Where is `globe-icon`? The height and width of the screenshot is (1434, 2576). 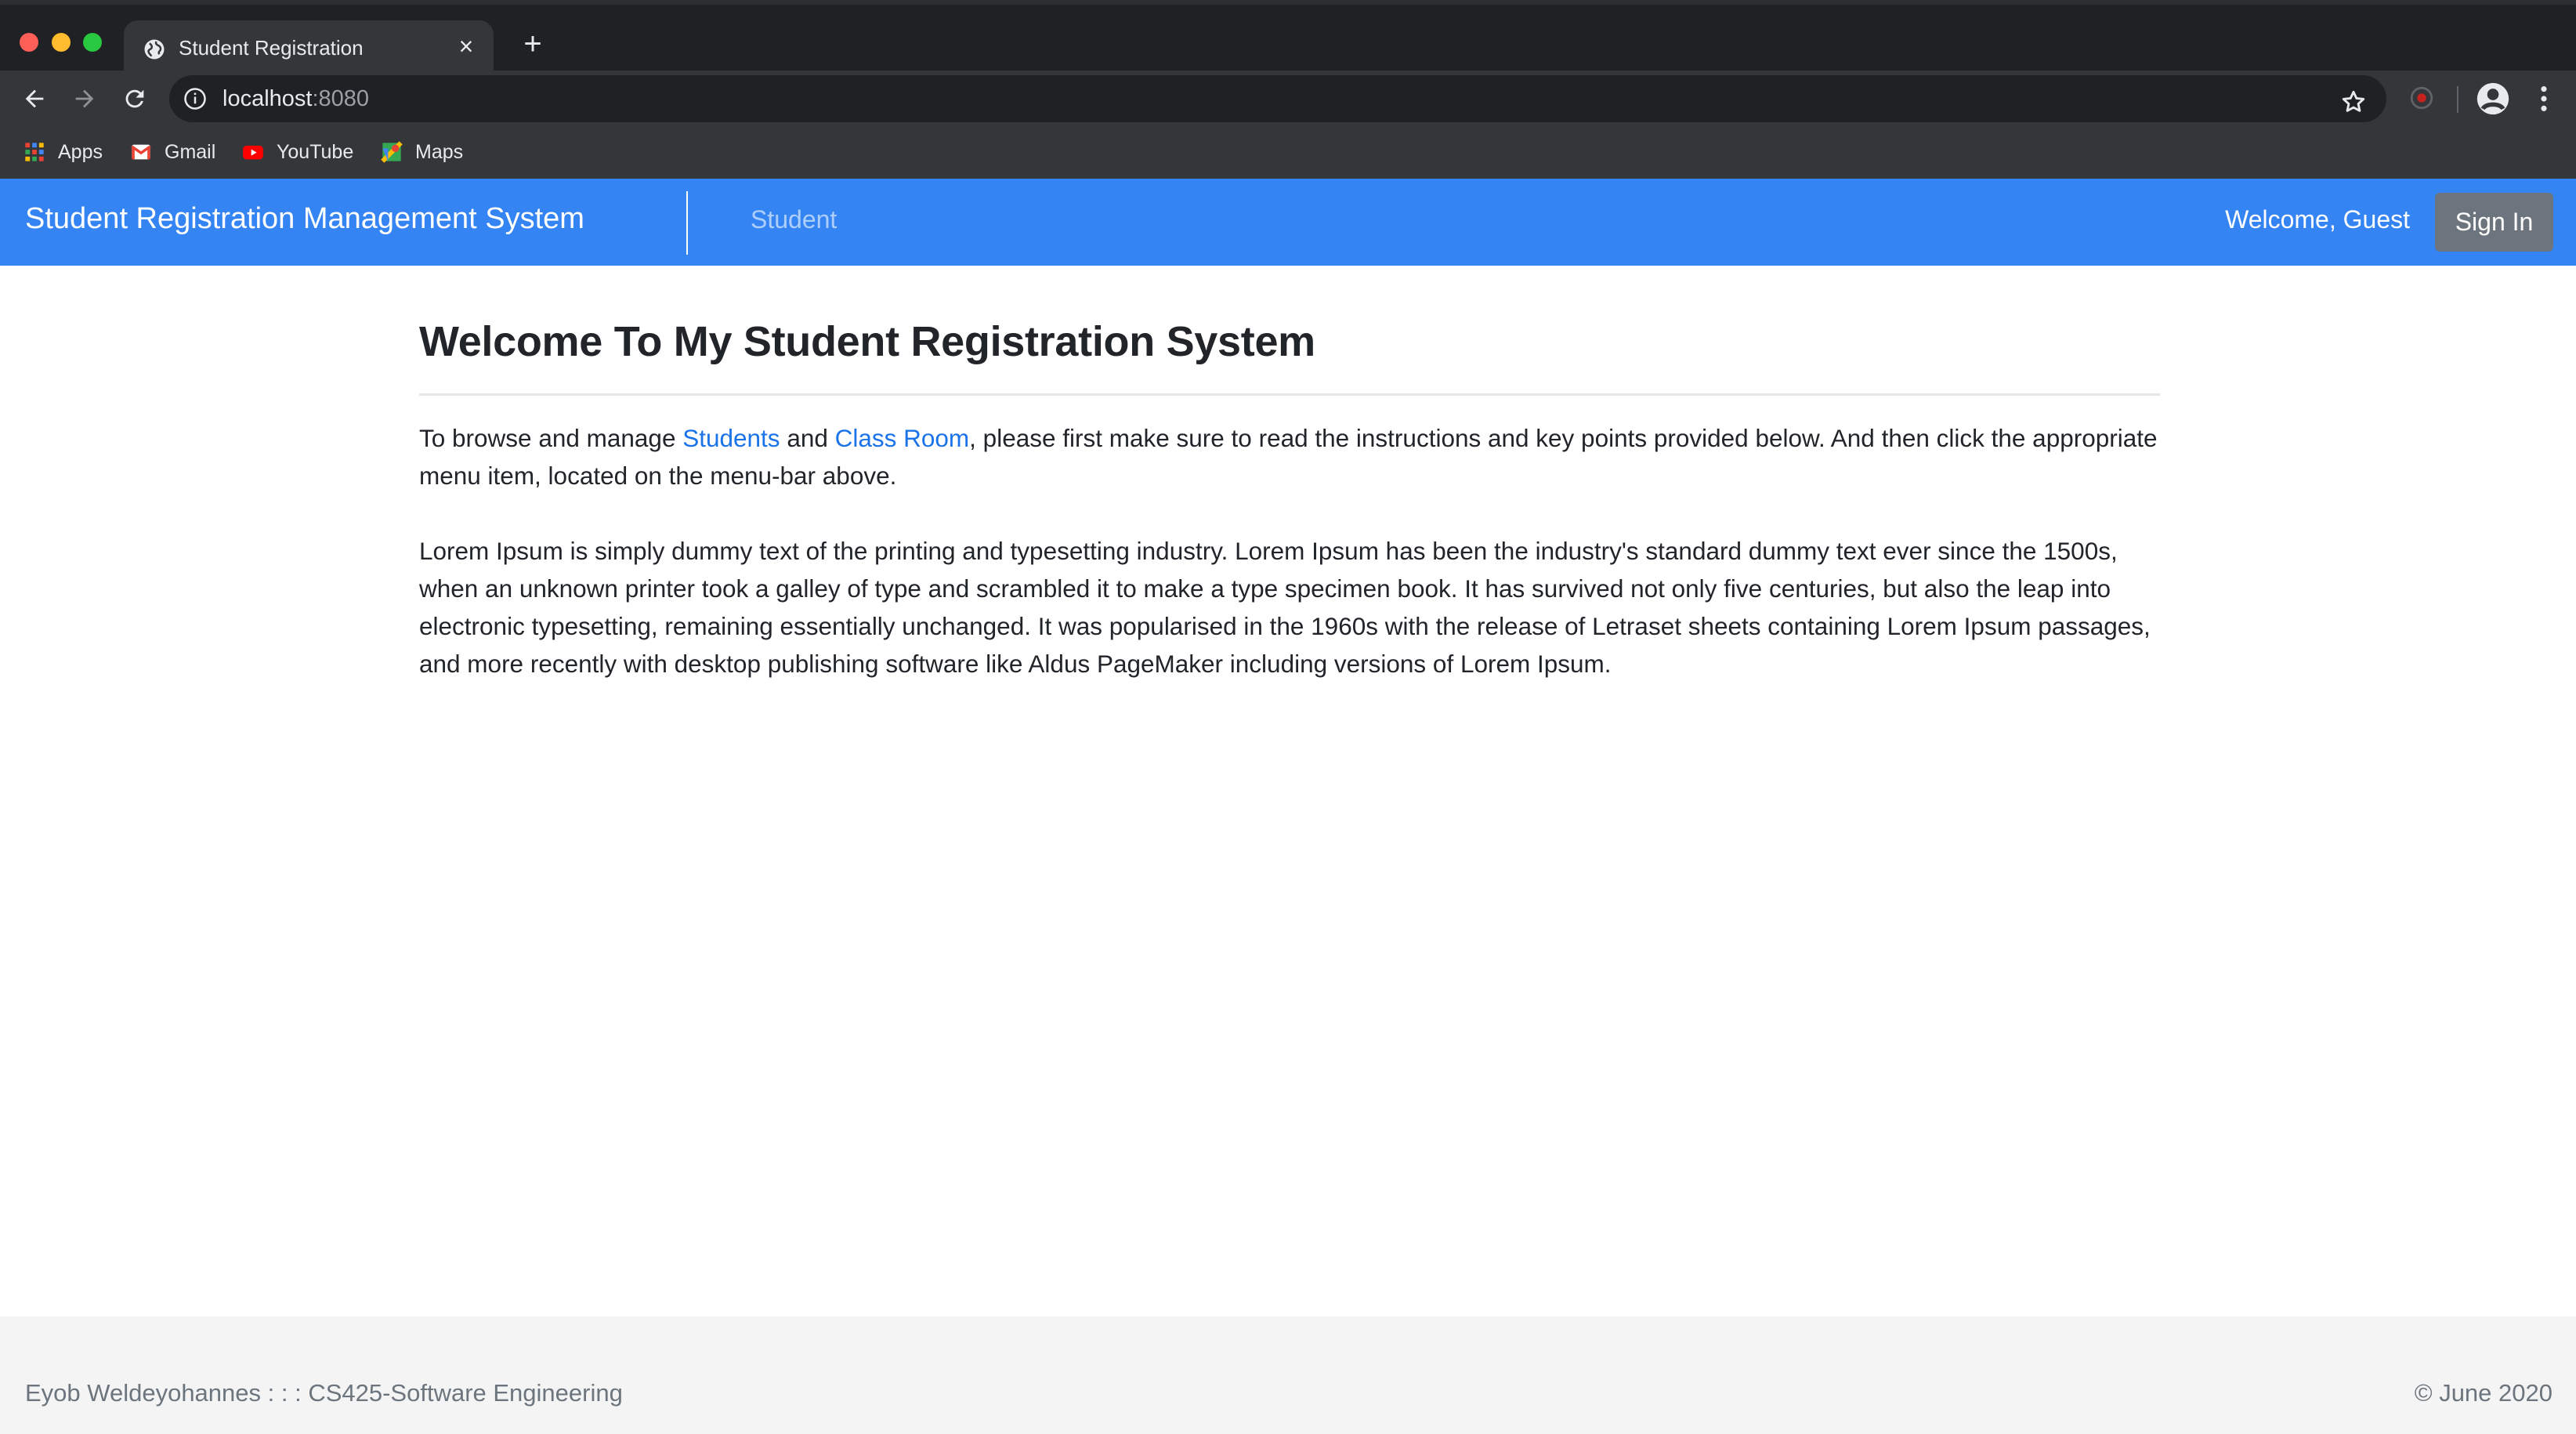
globe-icon is located at coordinates (154, 49).